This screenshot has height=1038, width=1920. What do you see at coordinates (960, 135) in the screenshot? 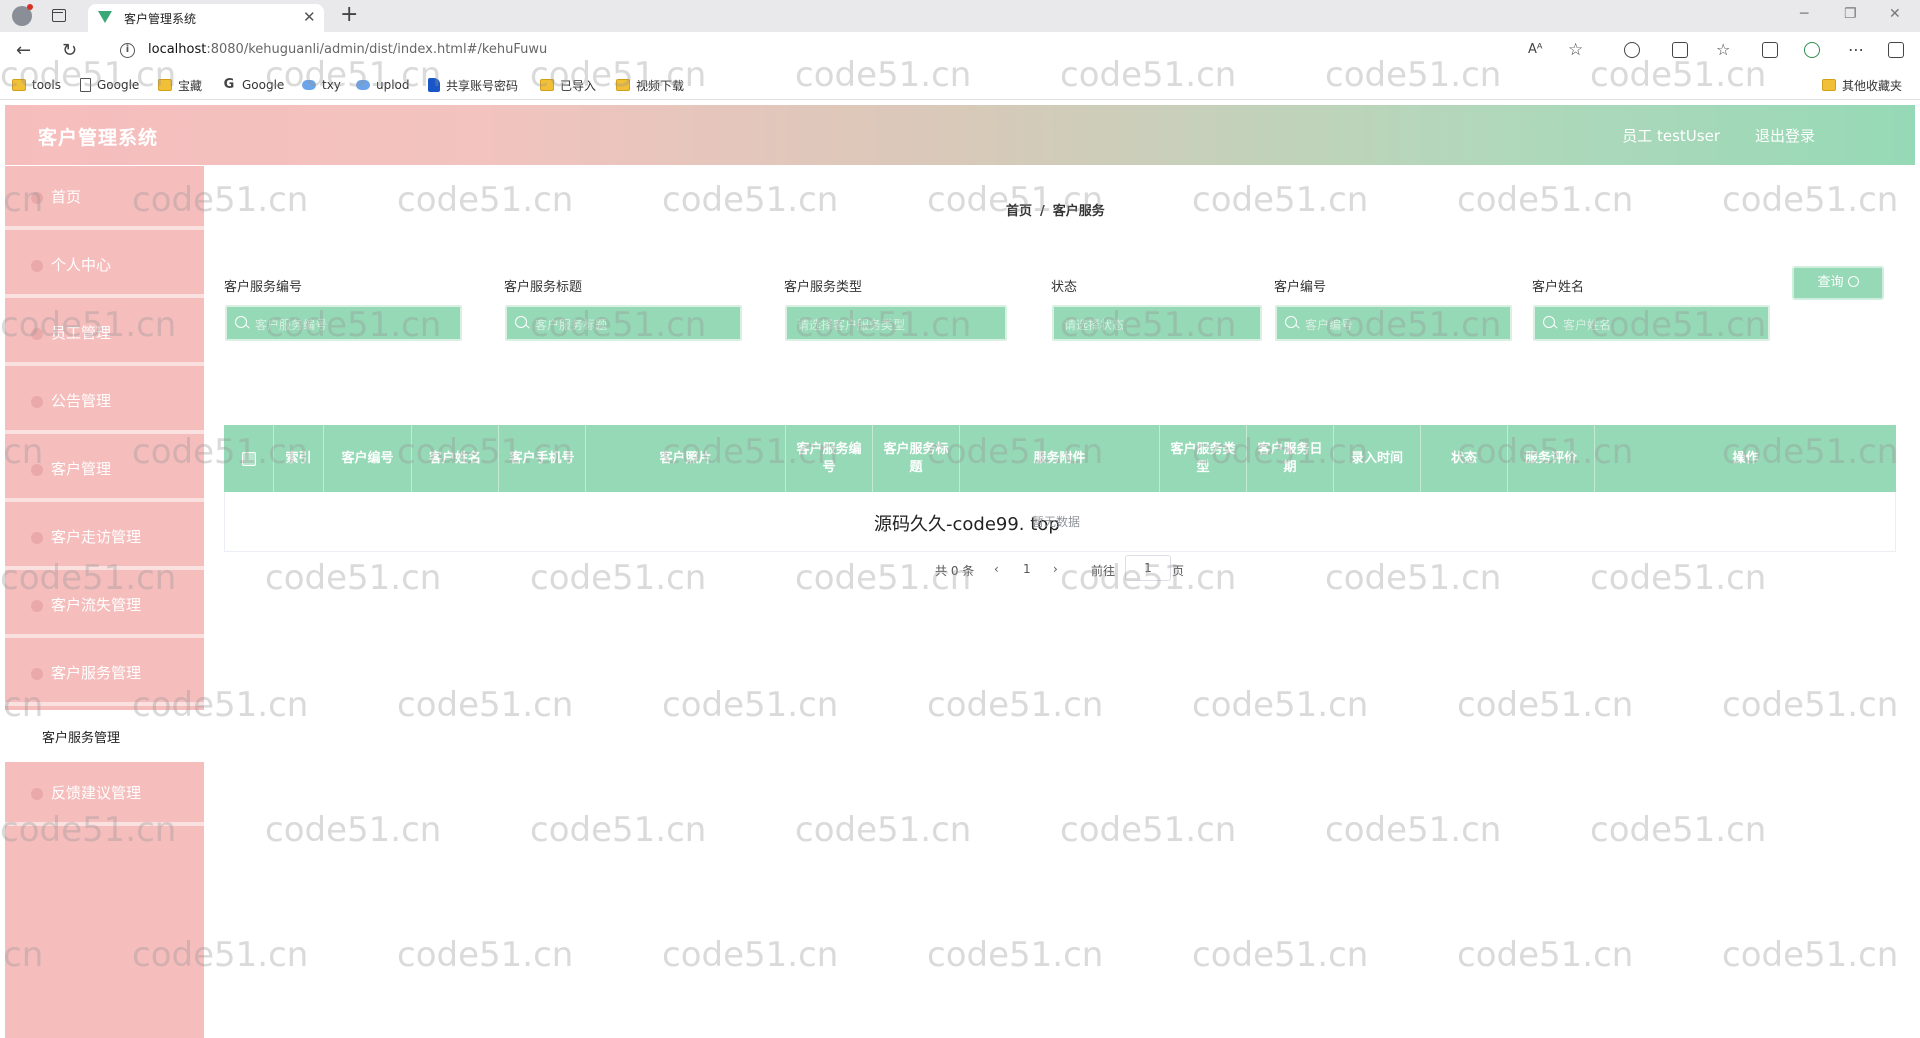
I see `app-header: 客户管理系统 员工 testUser 退出登录` at bounding box center [960, 135].